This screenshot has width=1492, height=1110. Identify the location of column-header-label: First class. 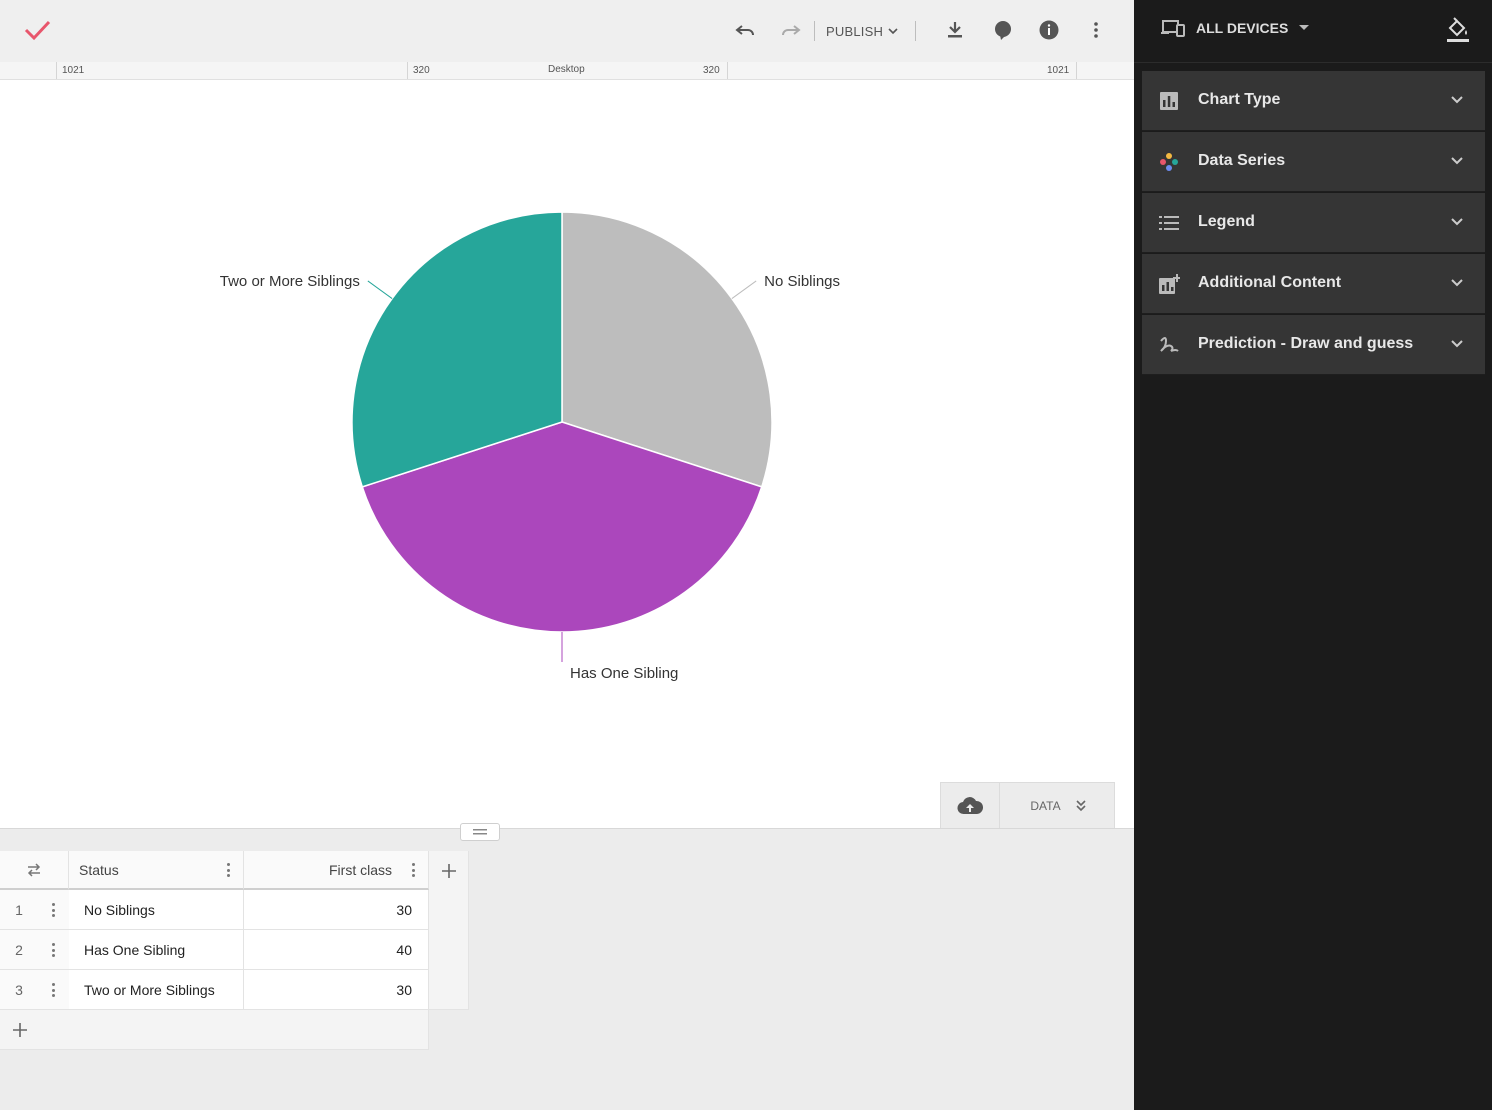
(360, 869).